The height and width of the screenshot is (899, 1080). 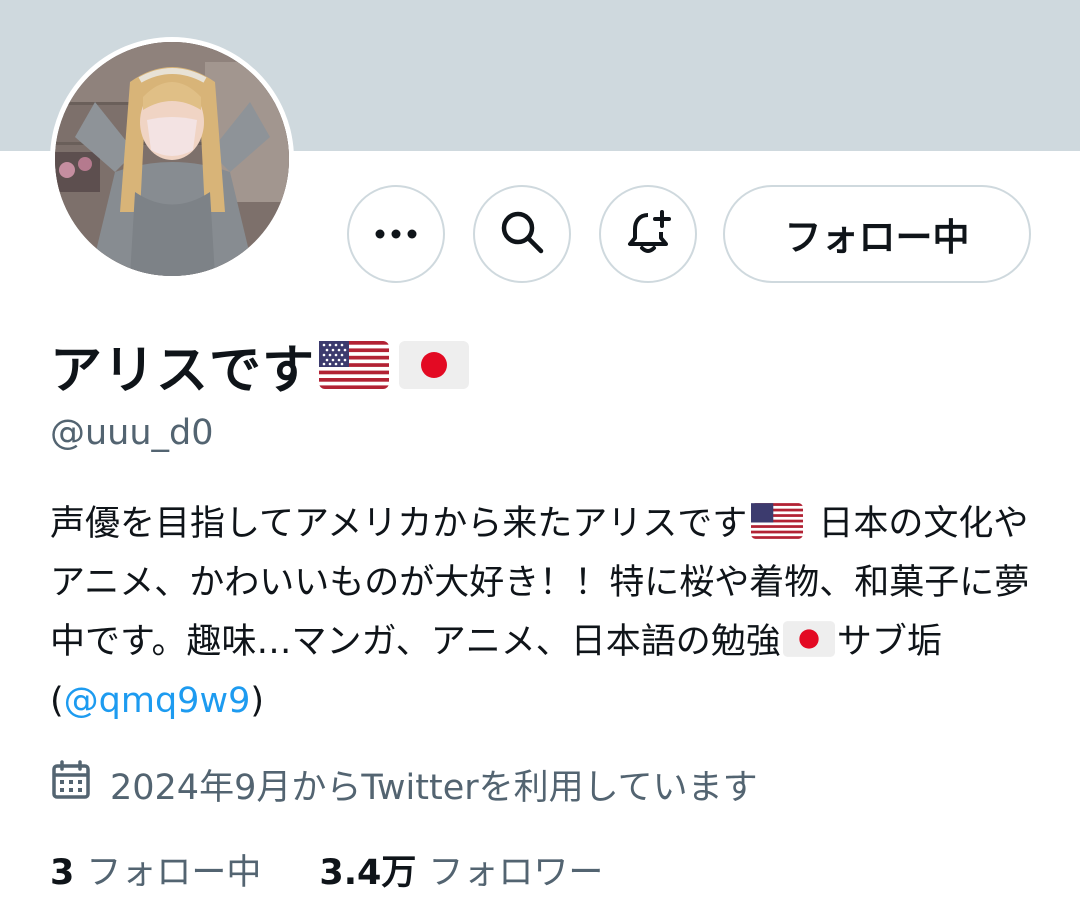 I want to click on followers-count: 3.4万, so click(x=368, y=872).